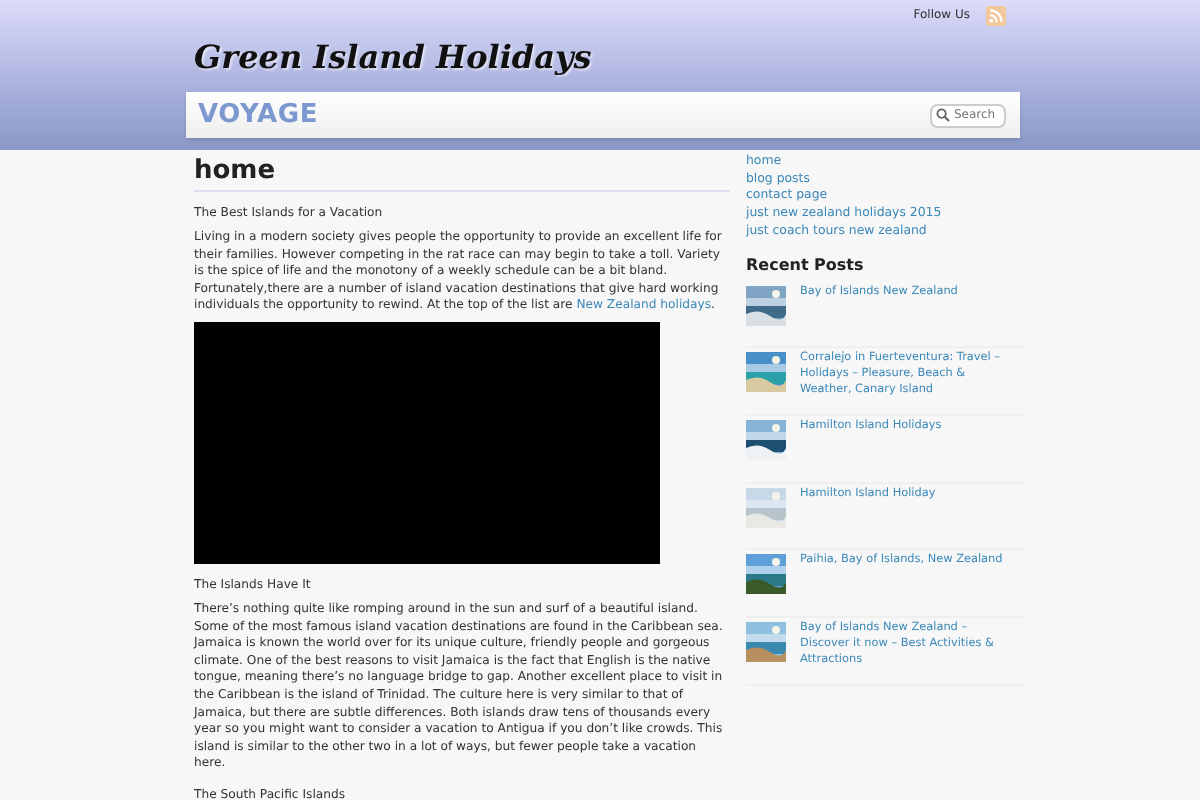 The image size is (1200, 800). I want to click on site-title: Green Island Holidays, so click(607, 58).